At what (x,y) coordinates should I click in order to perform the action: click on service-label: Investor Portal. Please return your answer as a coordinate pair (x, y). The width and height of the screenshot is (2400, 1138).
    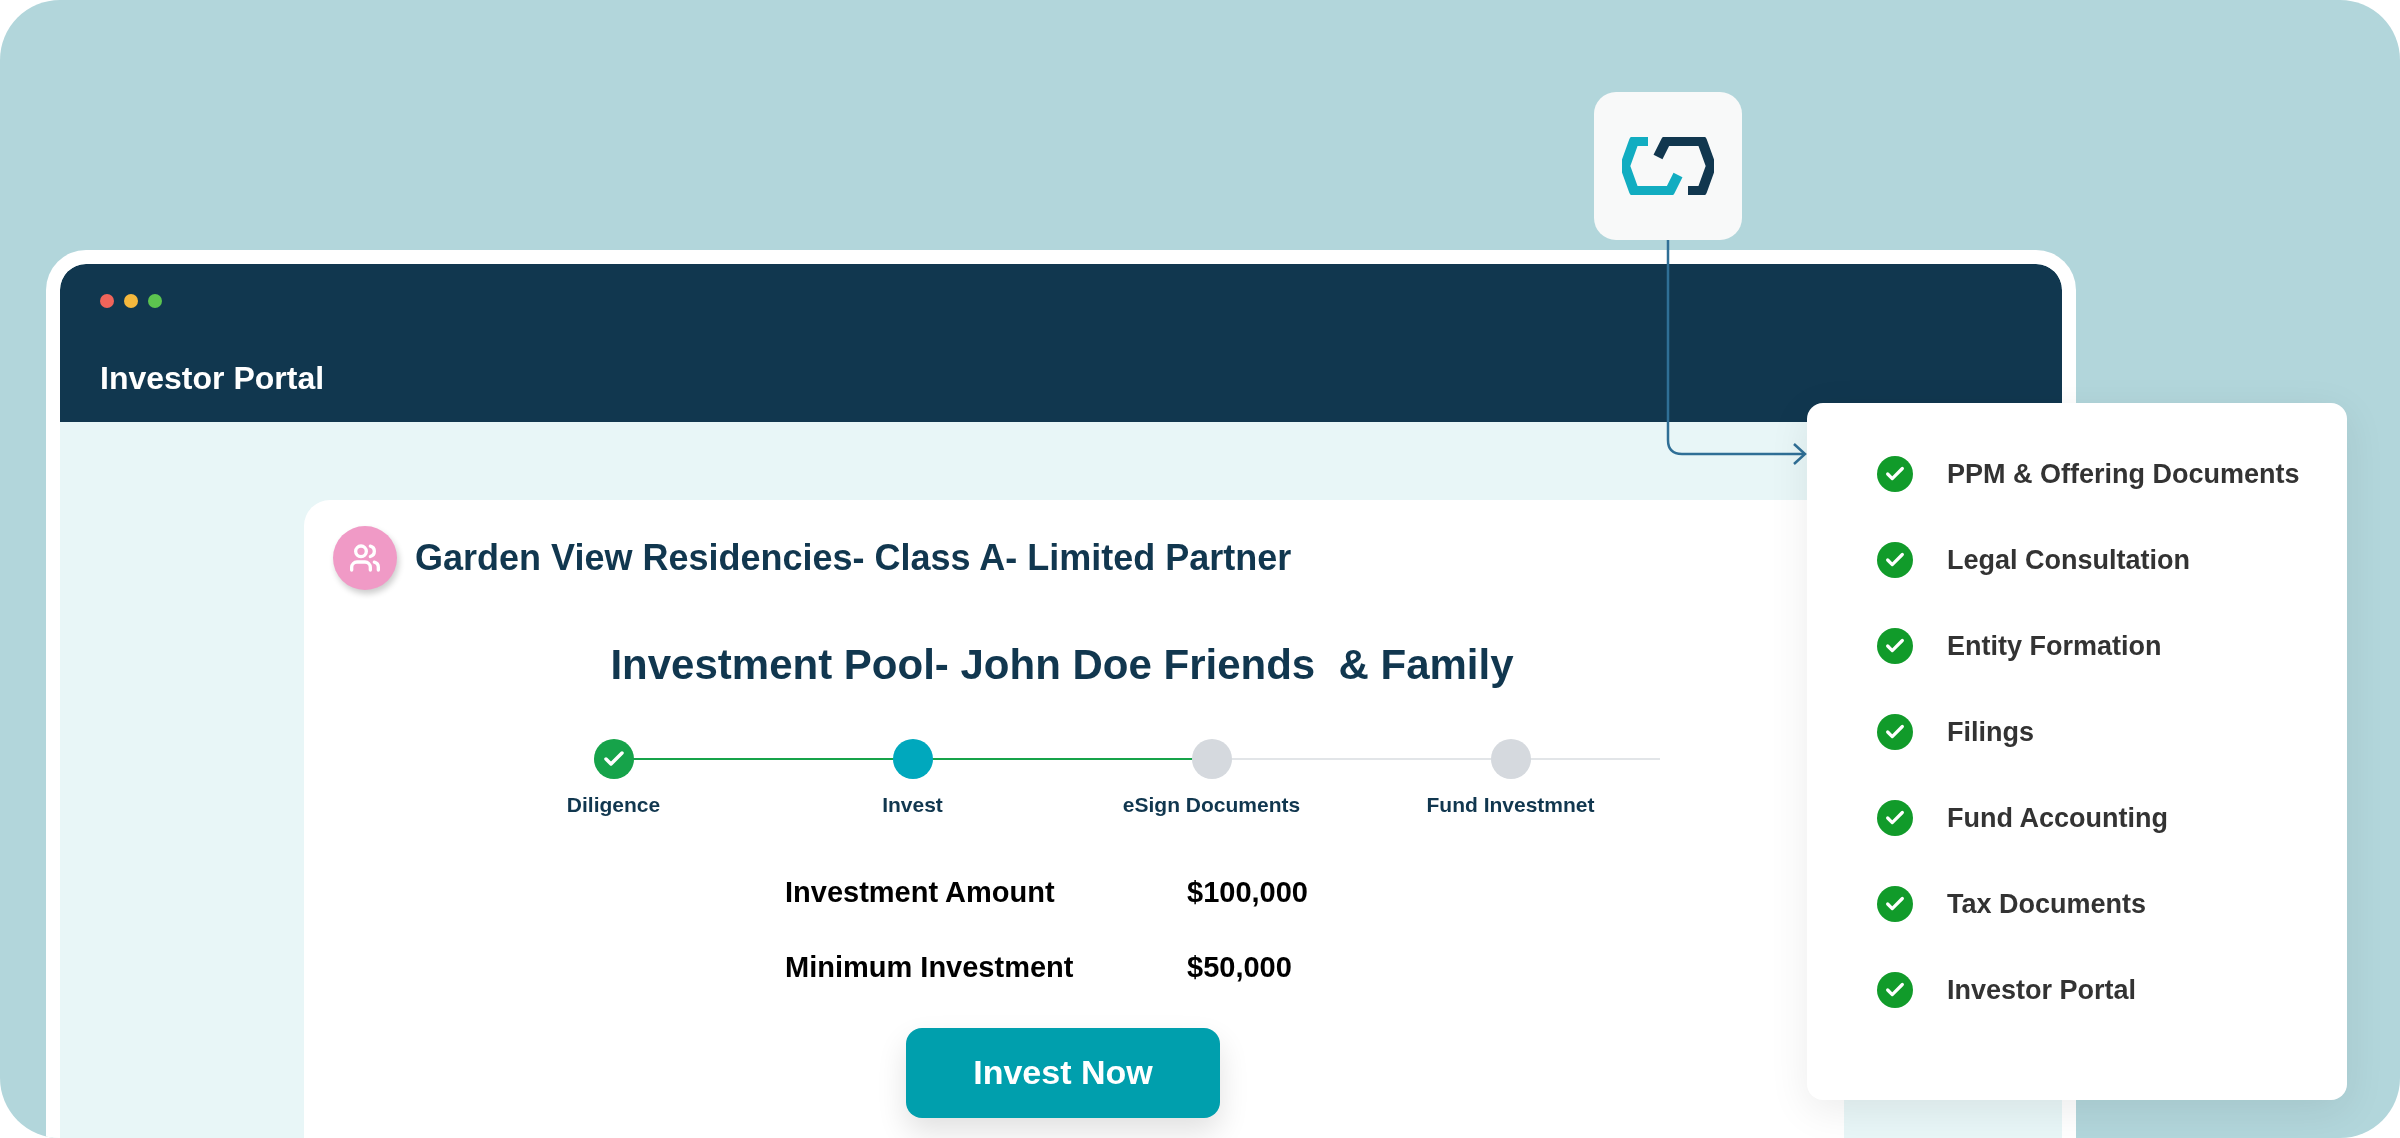
    Looking at the image, I should click on (2042, 990).